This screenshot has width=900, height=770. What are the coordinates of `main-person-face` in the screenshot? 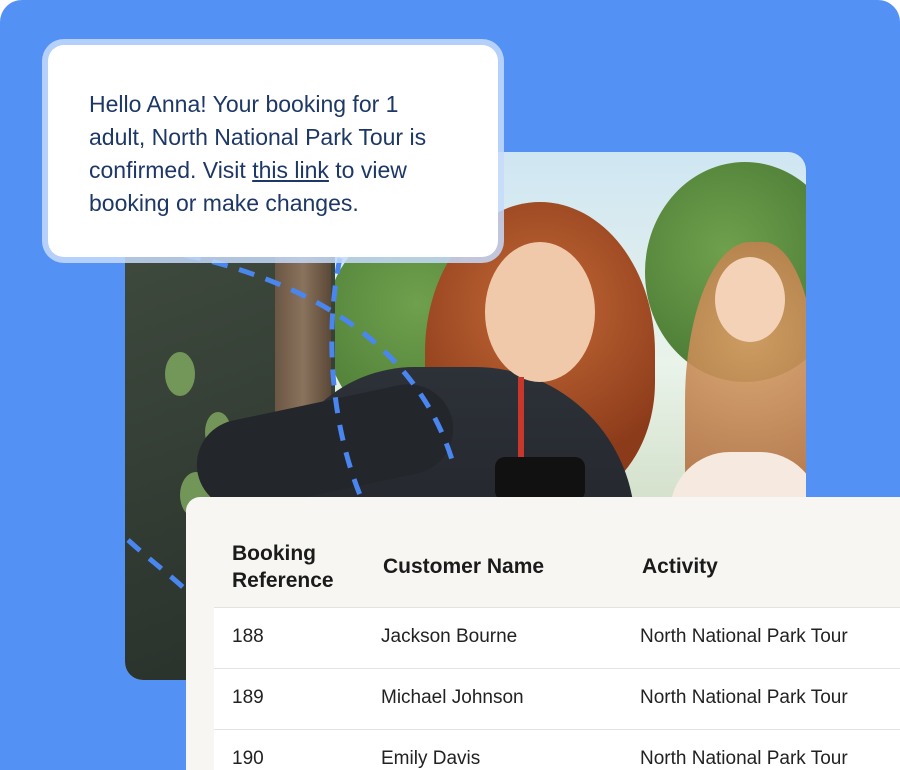 It's located at (540, 312).